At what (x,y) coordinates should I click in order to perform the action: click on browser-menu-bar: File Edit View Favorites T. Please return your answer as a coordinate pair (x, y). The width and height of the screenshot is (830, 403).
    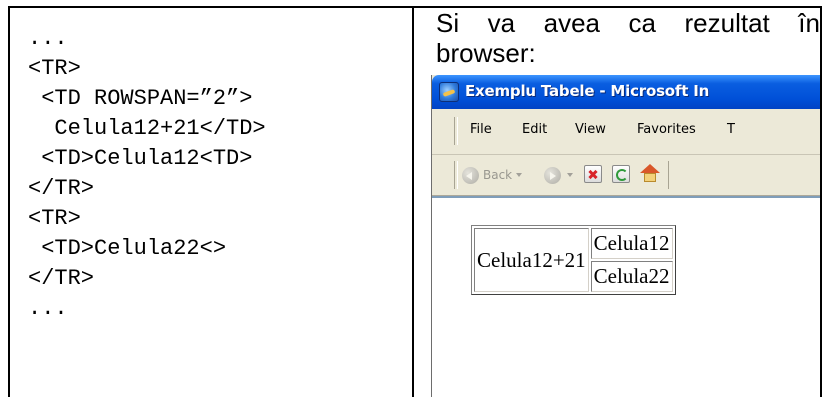
    Looking at the image, I should click on (626, 132).